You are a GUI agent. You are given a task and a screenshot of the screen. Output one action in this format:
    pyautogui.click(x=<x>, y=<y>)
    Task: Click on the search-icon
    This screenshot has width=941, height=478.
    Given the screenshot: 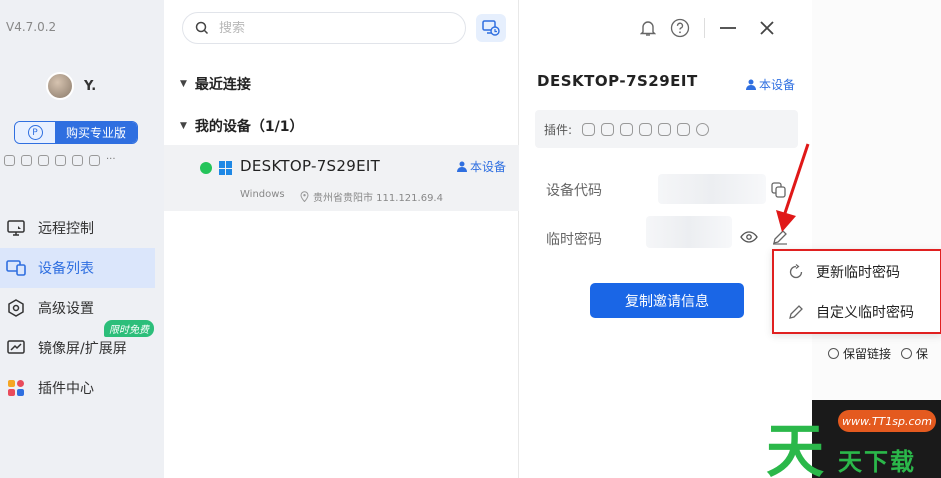 What is the action you would take?
    pyautogui.click(x=202, y=28)
    